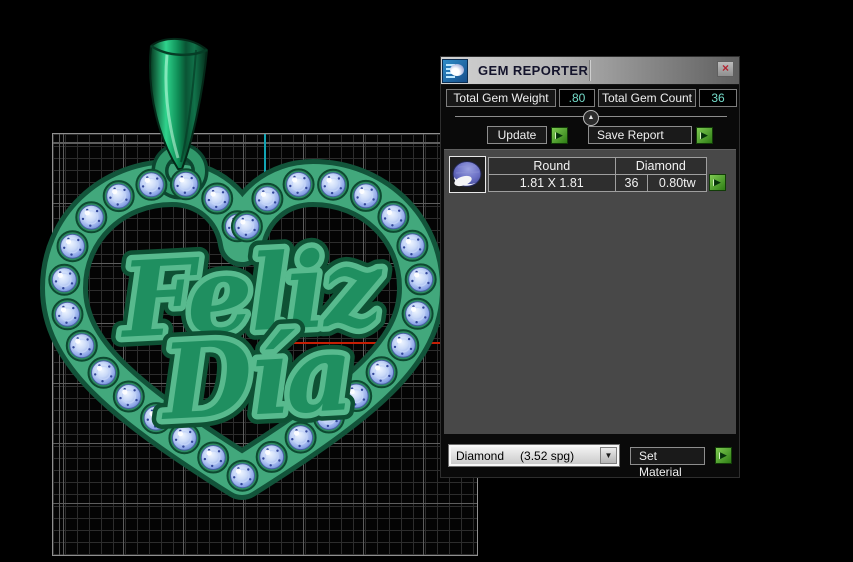  What do you see at coordinates (661, 166) in the screenshot?
I see `gem-type-header: Diamond` at bounding box center [661, 166].